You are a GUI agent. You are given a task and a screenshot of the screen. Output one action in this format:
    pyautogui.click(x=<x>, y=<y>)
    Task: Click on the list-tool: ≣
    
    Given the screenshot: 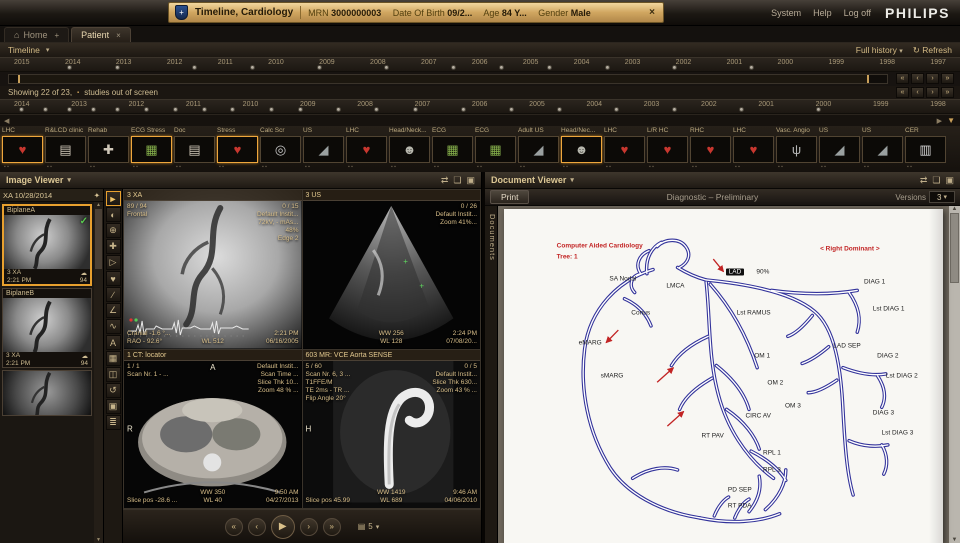 What is the action you would take?
    pyautogui.click(x=113, y=422)
    